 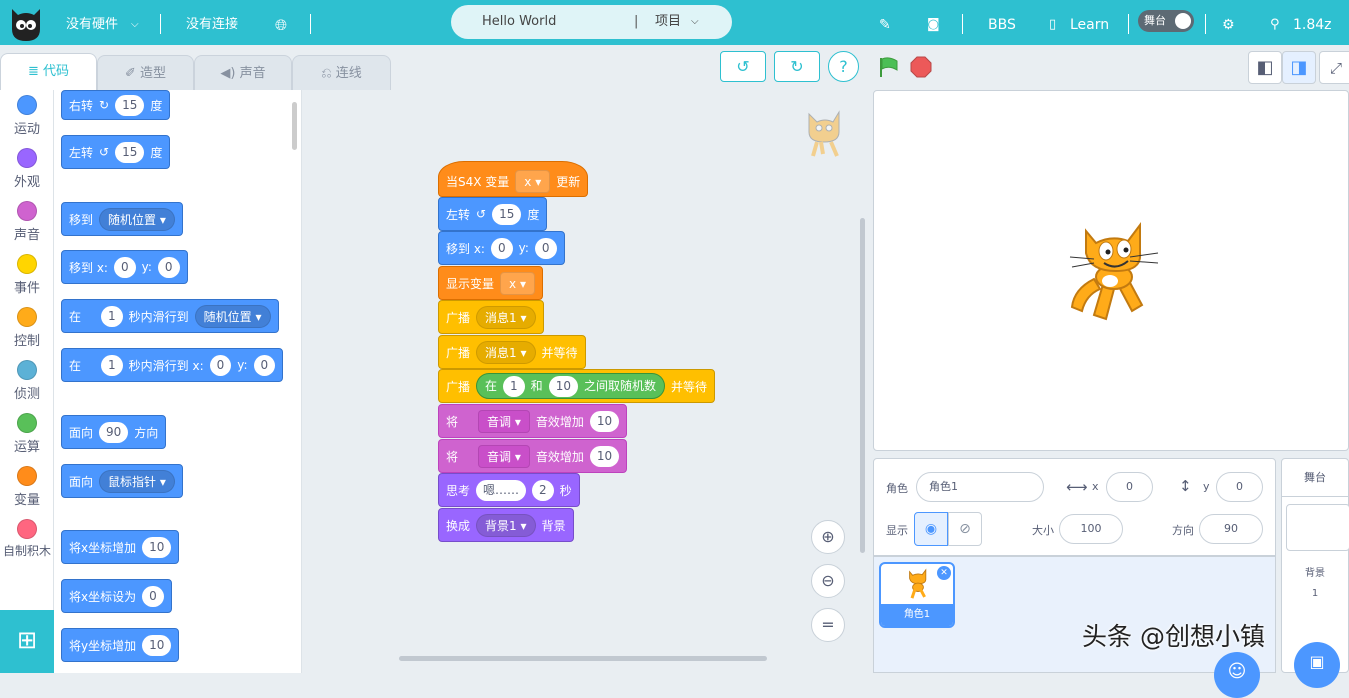 What do you see at coordinates (243, 72) in the screenshot?
I see `tab-sounds: ◀) 声音` at bounding box center [243, 72].